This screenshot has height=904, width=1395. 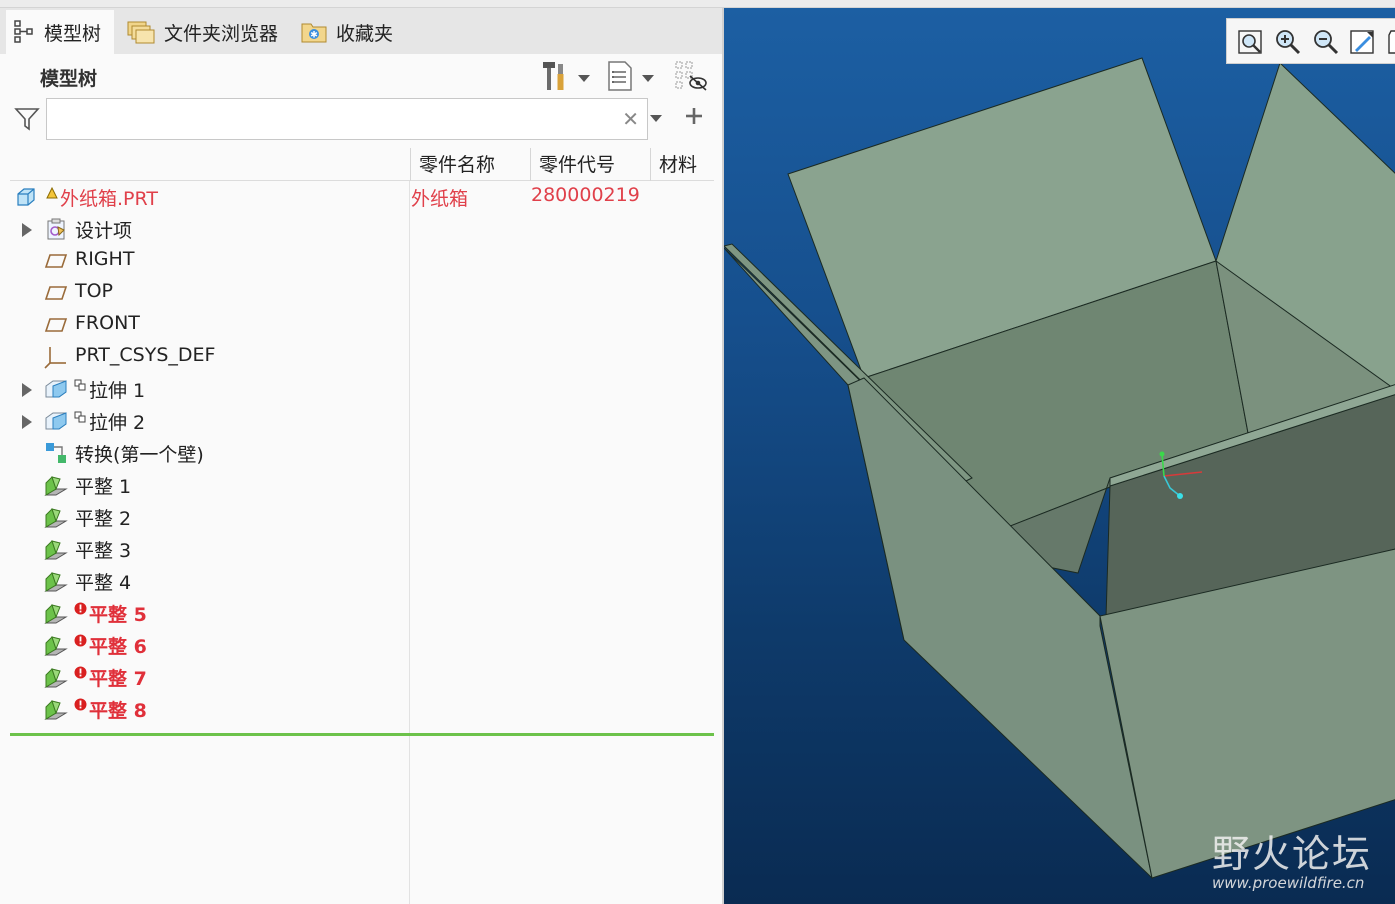 What do you see at coordinates (682, 164) in the screenshot?
I see `column-header-material: 材料` at bounding box center [682, 164].